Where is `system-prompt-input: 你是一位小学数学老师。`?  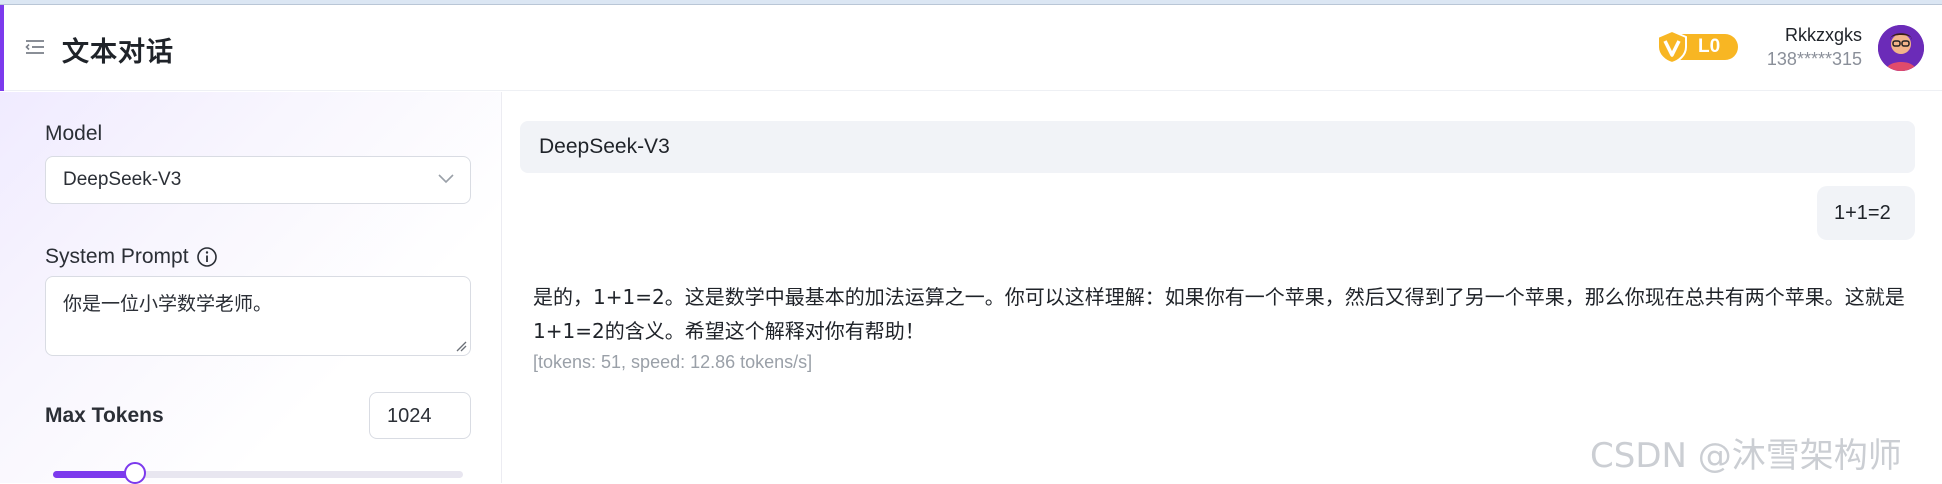 system-prompt-input: 你是一位小学数学老师。 is located at coordinates (258, 316).